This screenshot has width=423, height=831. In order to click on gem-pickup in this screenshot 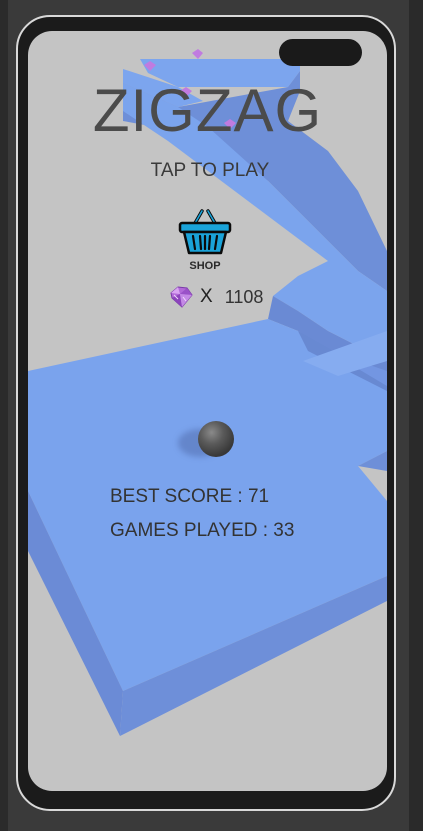, I will do `click(197, 54)`.